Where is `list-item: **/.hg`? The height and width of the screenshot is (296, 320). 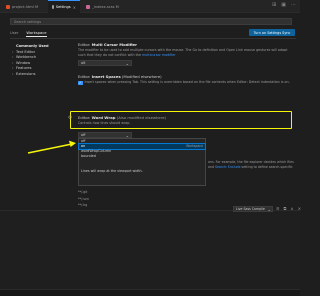
list-item: **/.hg is located at coordinates (83, 205).